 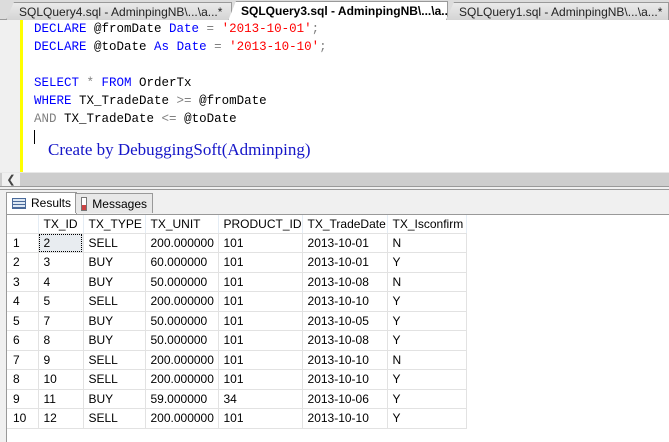 What do you see at coordinates (114, 224) in the screenshot?
I see `column-header: TX_TYPE` at bounding box center [114, 224].